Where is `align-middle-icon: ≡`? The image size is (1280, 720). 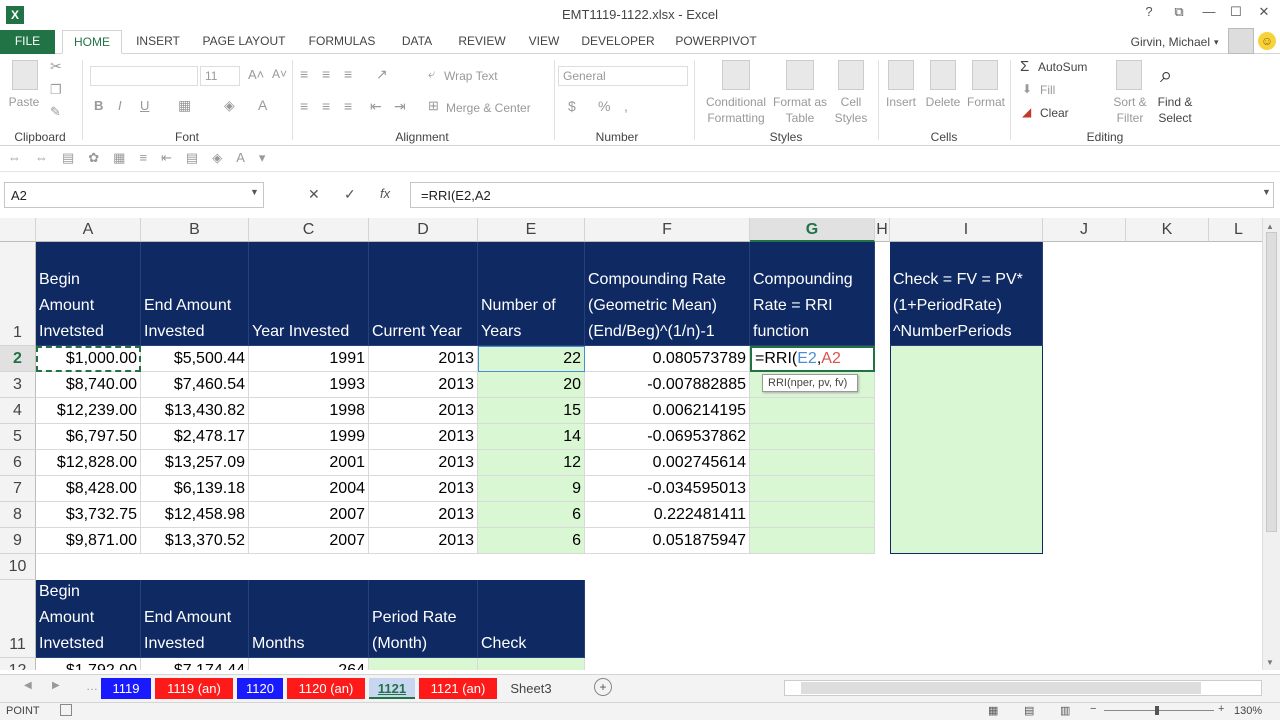
align-middle-icon: ≡ is located at coordinates (326, 74).